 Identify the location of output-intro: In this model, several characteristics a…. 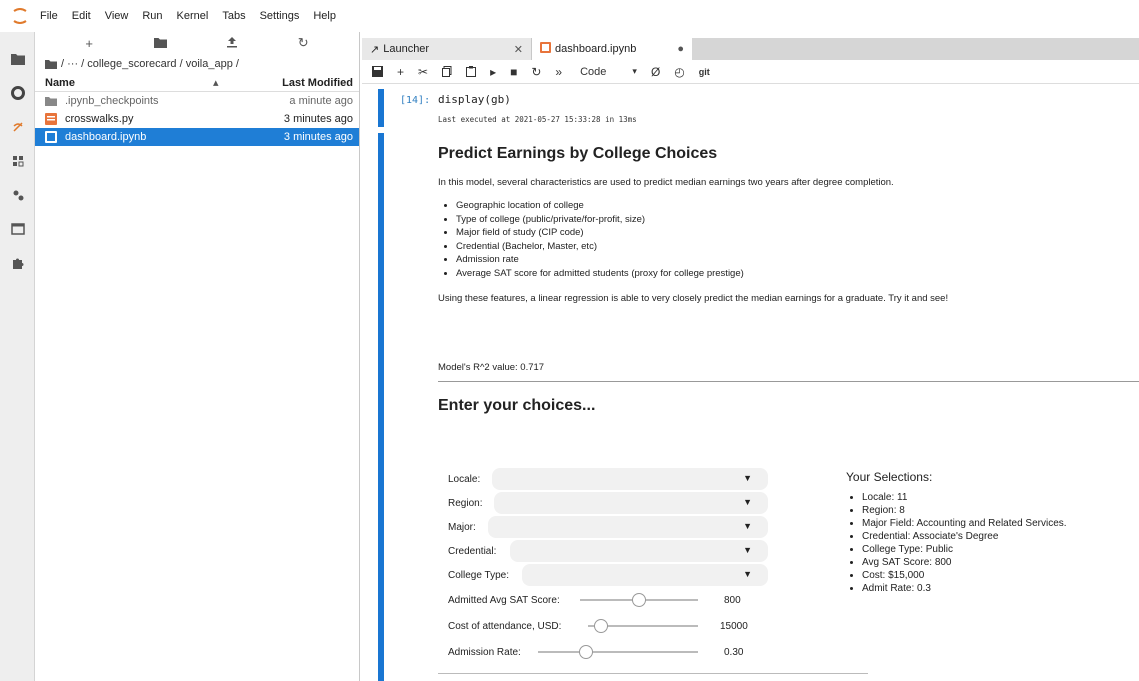
(666, 182).